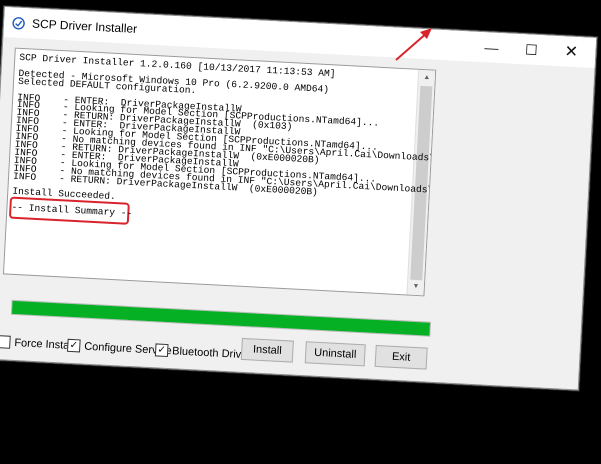  What do you see at coordinates (335, 354) in the screenshot?
I see `uninstall-button: Uninstall` at bounding box center [335, 354].